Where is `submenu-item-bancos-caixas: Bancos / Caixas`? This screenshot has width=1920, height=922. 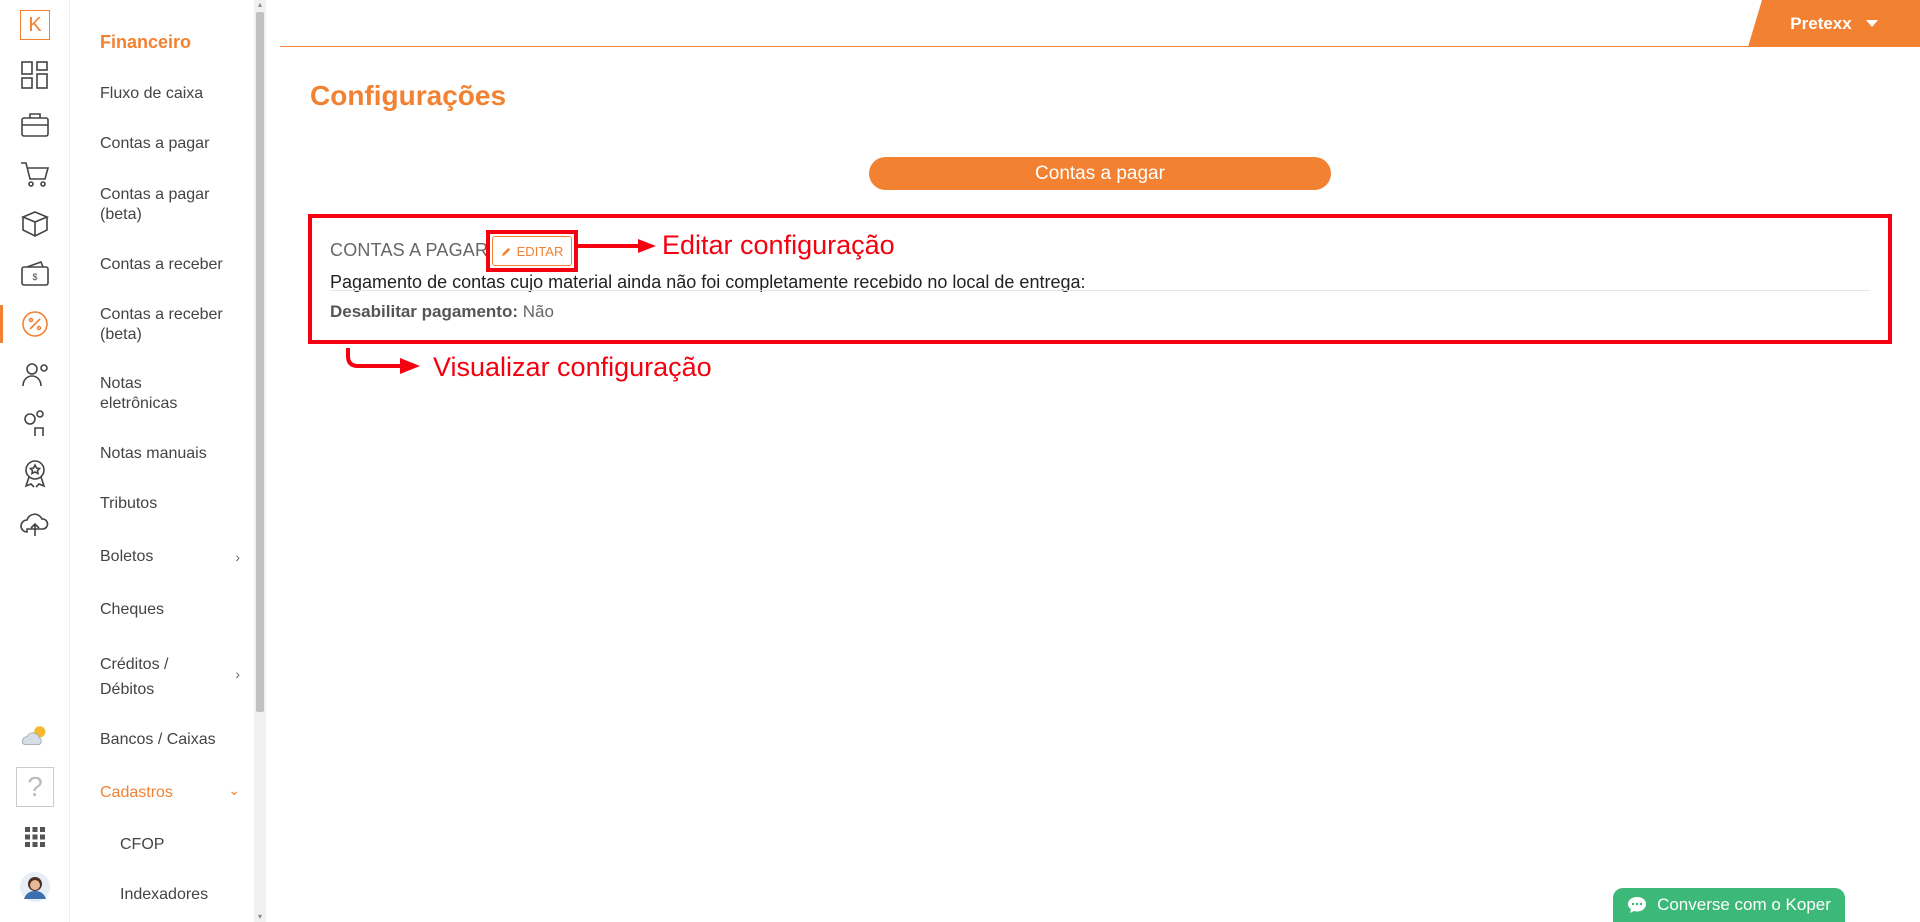
submenu-item-bancos-caixas: Bancos / Caixas is located at coordinates (175, 740).